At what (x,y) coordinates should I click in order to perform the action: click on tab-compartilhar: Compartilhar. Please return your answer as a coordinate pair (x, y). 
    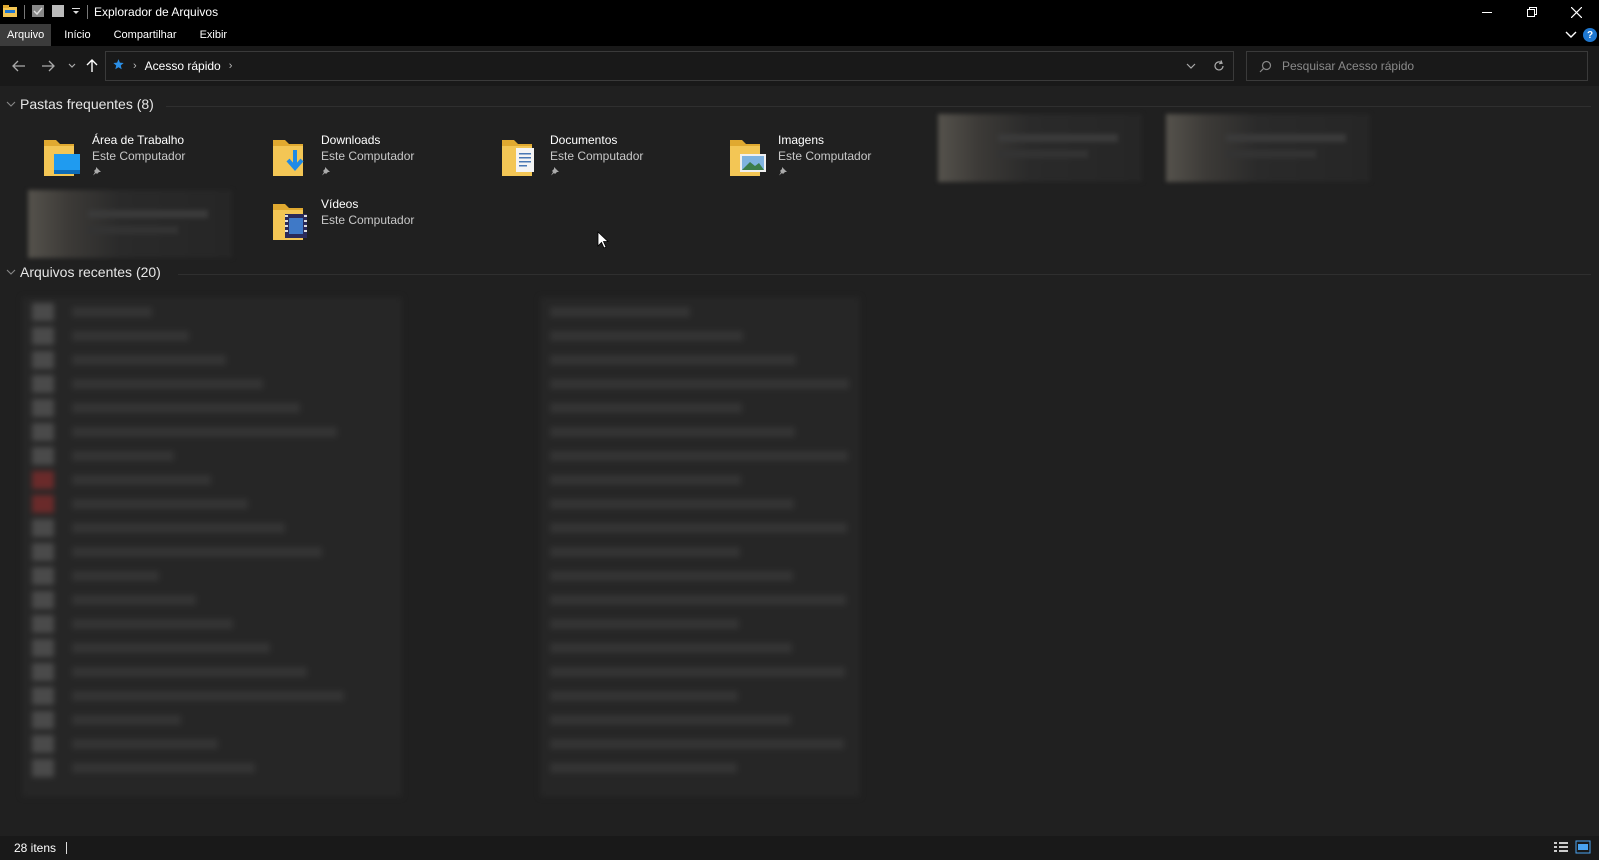
    Looking at the image, I should click on (145, 35).